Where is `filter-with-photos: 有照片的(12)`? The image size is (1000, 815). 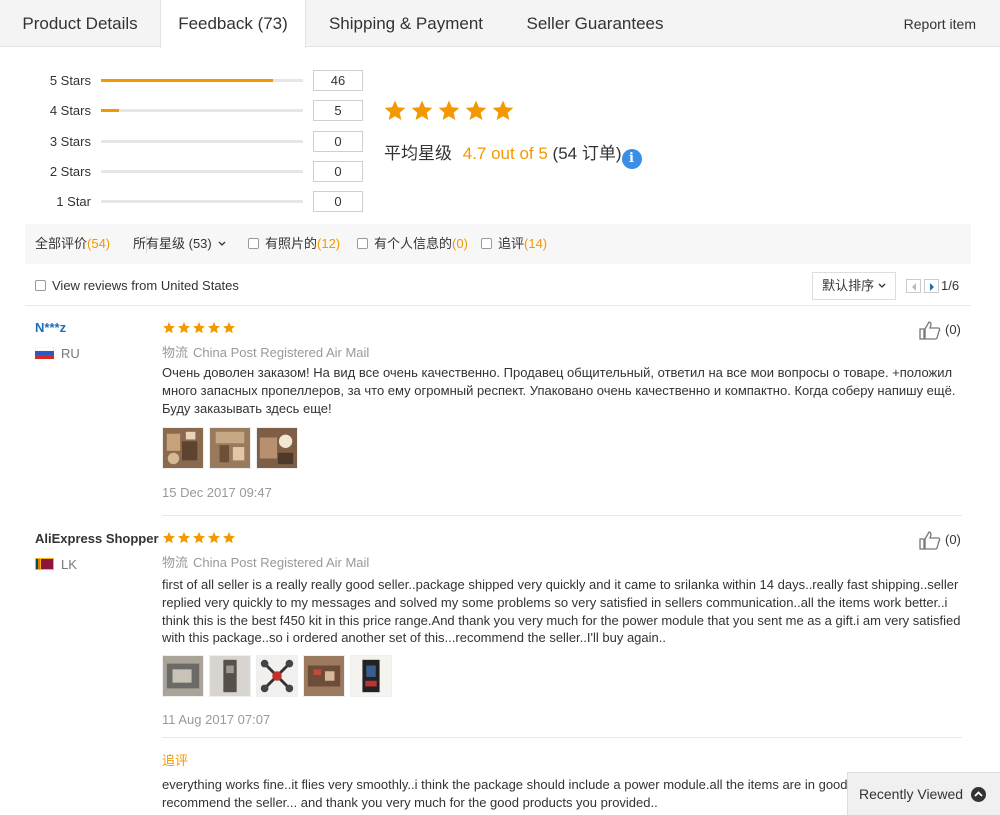 filter-with-photos: 有照片的(12) is located at coordinates (294, 244).